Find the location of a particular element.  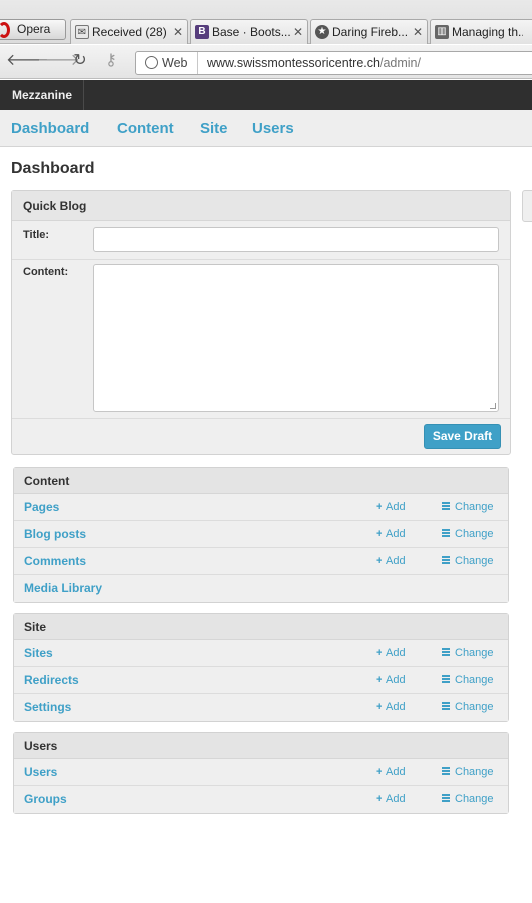

browser-tab-daring-fireball: ★ Daring Fireb... ✕ is located at coordinates (369, 31).